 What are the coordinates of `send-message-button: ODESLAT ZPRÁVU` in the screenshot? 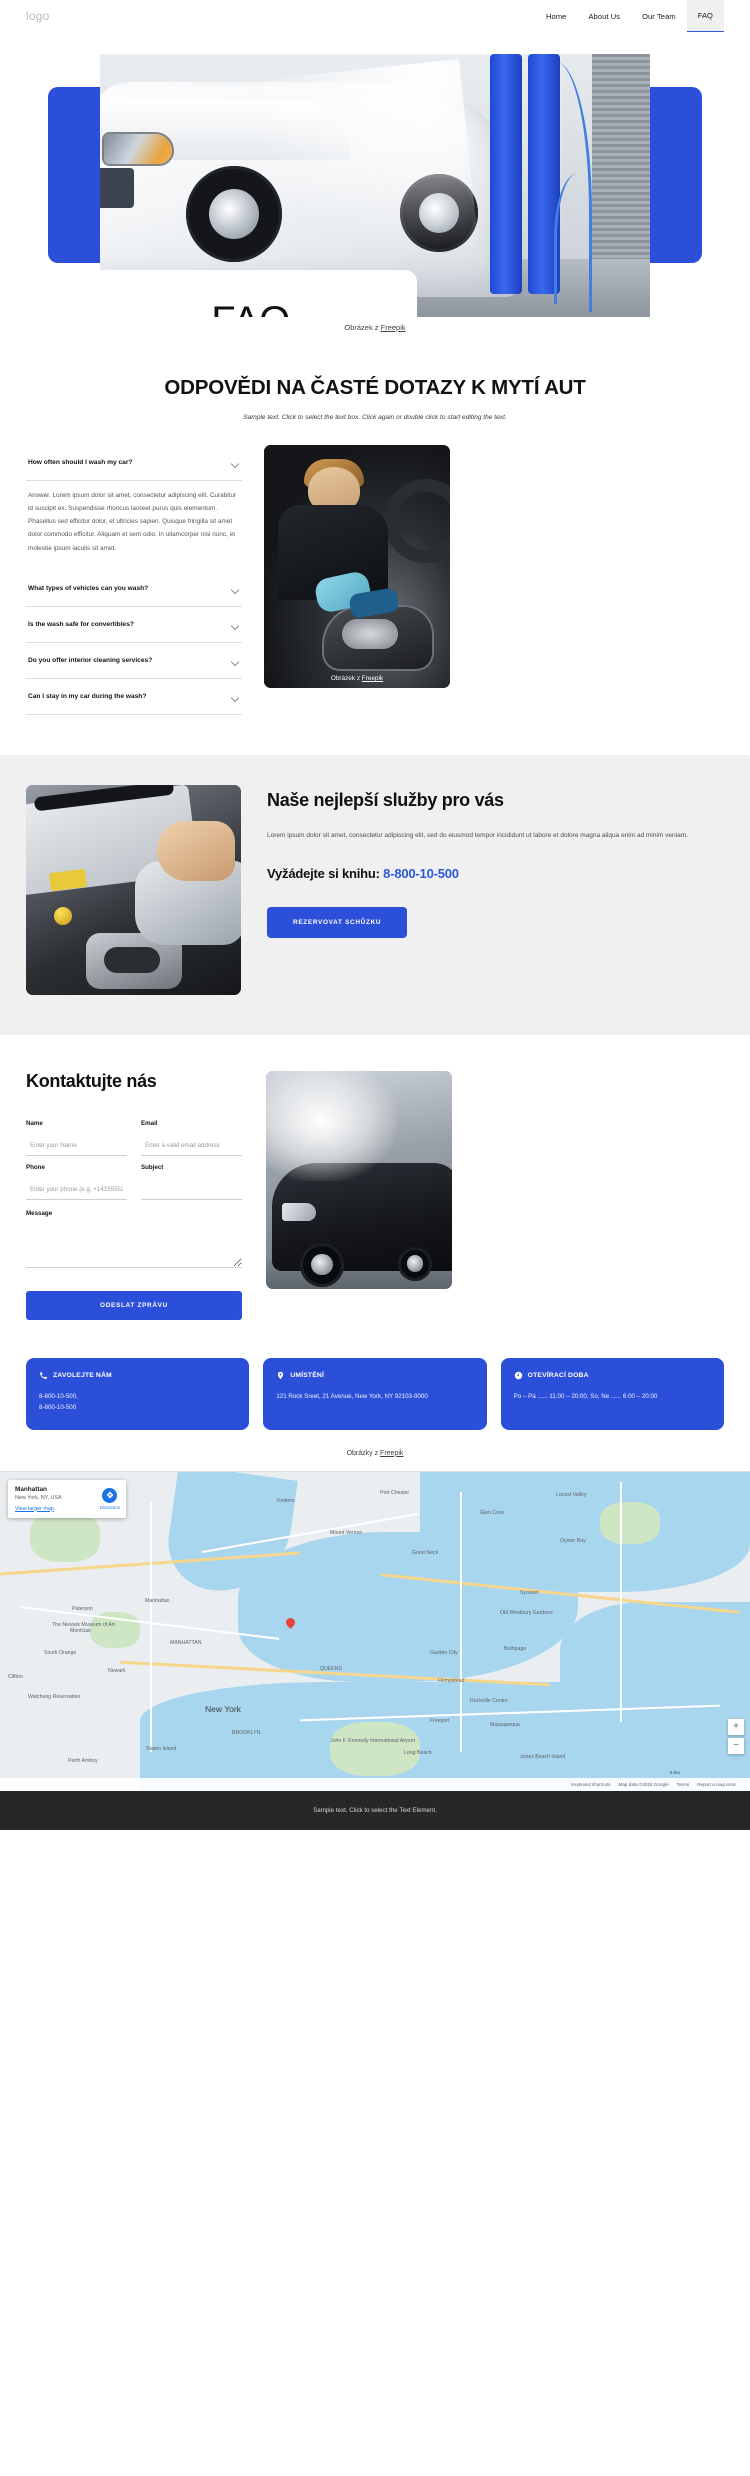 It's located at (134, 1305).